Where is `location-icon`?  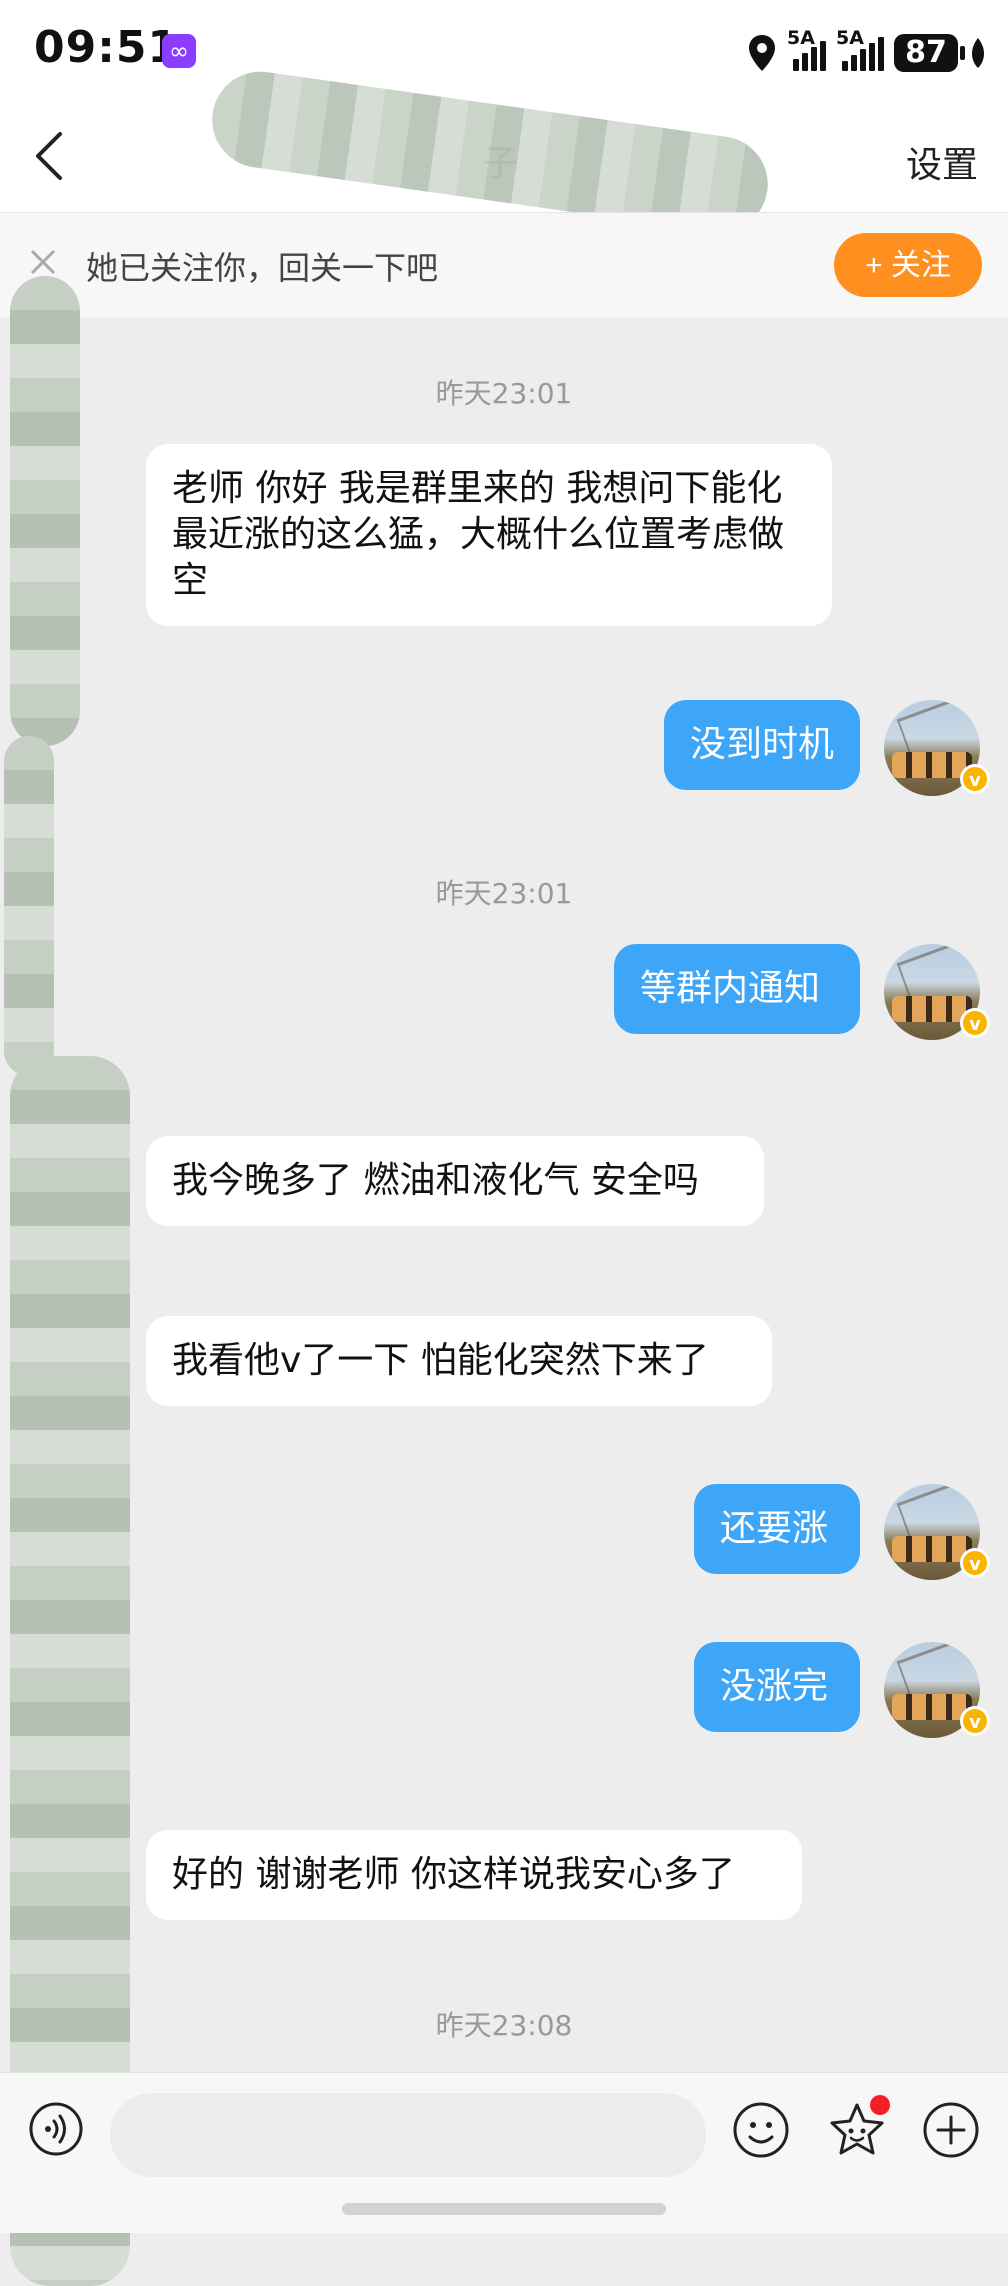
location-icon is located at coordinates (762, 53).